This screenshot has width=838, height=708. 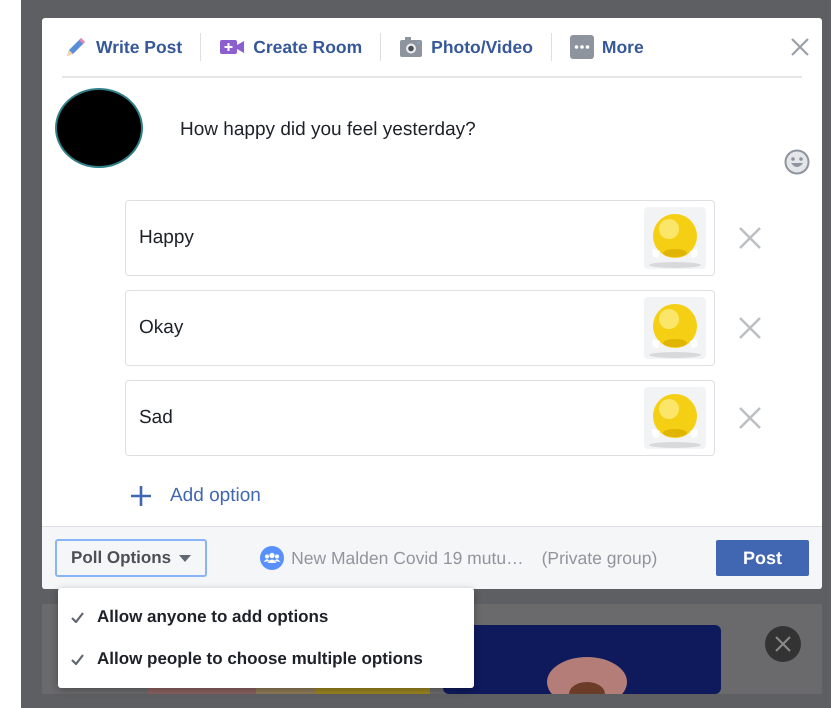 I want to click on poll-option-field: Okay, so click(x=420, y=328).